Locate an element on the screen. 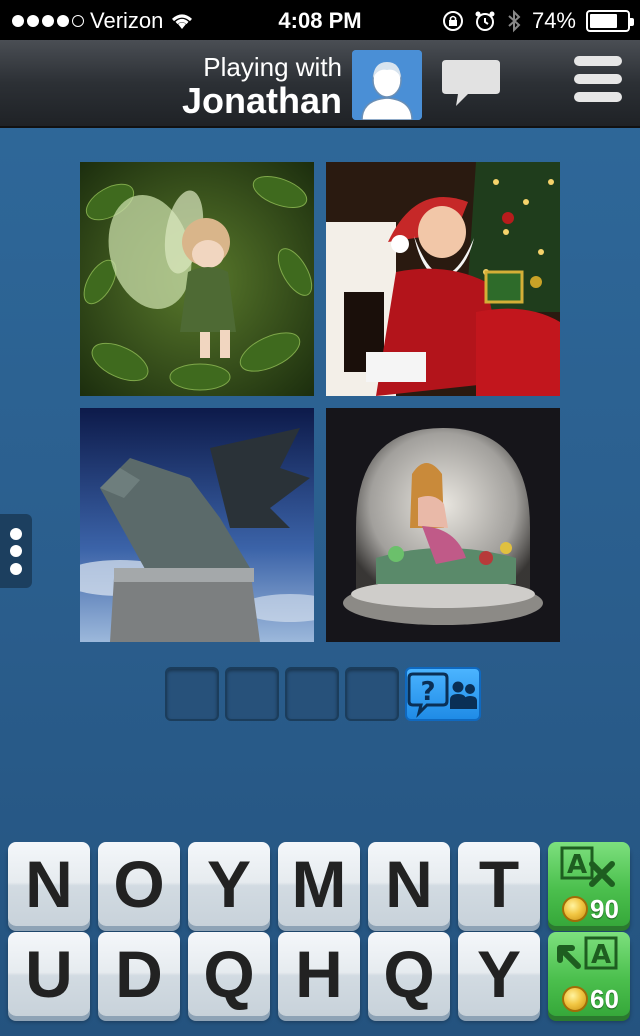 This screenshot has height=1036, width=640. battery-percent: 74% is located at coordinates (553, 20).